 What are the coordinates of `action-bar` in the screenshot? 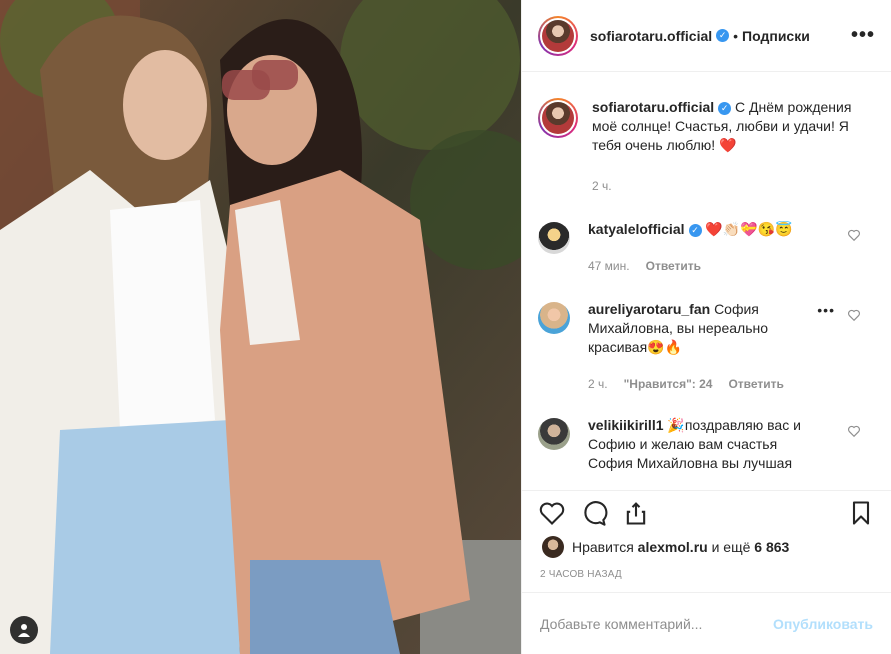 It's located at (706, 512).